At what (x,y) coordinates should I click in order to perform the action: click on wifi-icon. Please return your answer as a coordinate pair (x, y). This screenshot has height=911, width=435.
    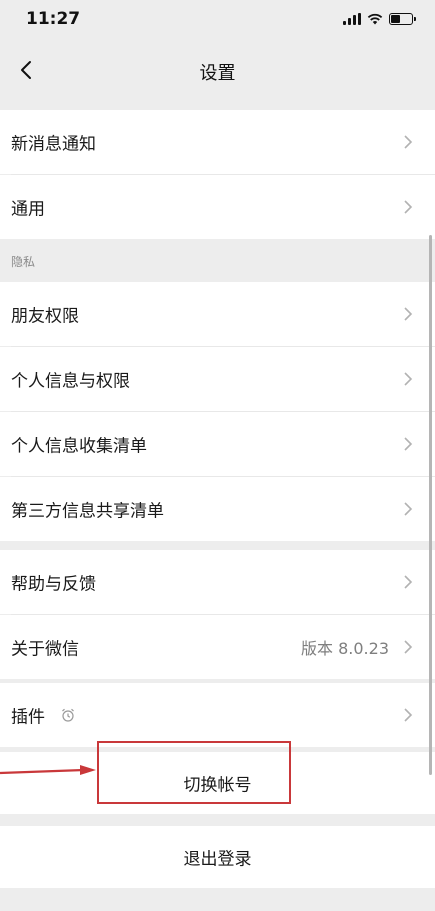
    Looking at the image, I should click on (375, 19).